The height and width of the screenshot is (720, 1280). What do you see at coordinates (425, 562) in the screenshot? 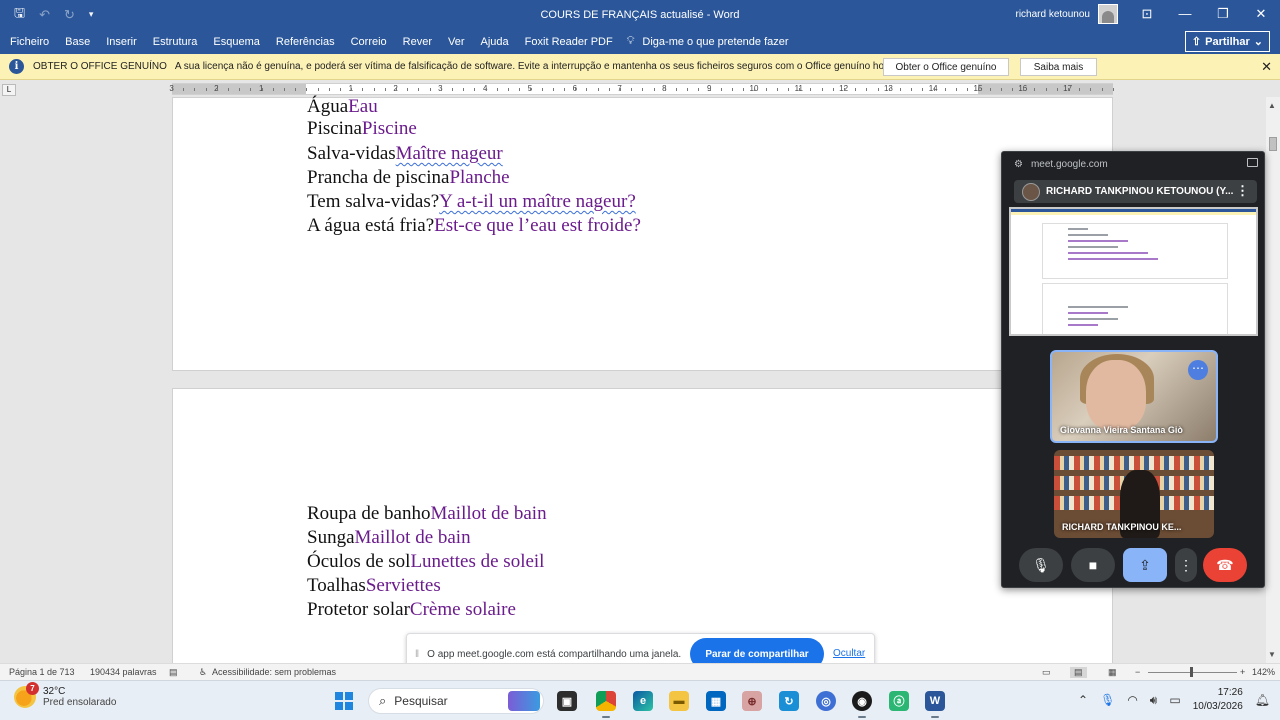
I see `vocab-line: Óculos de solLunettes de soleil` at bounding box center [425, 562].